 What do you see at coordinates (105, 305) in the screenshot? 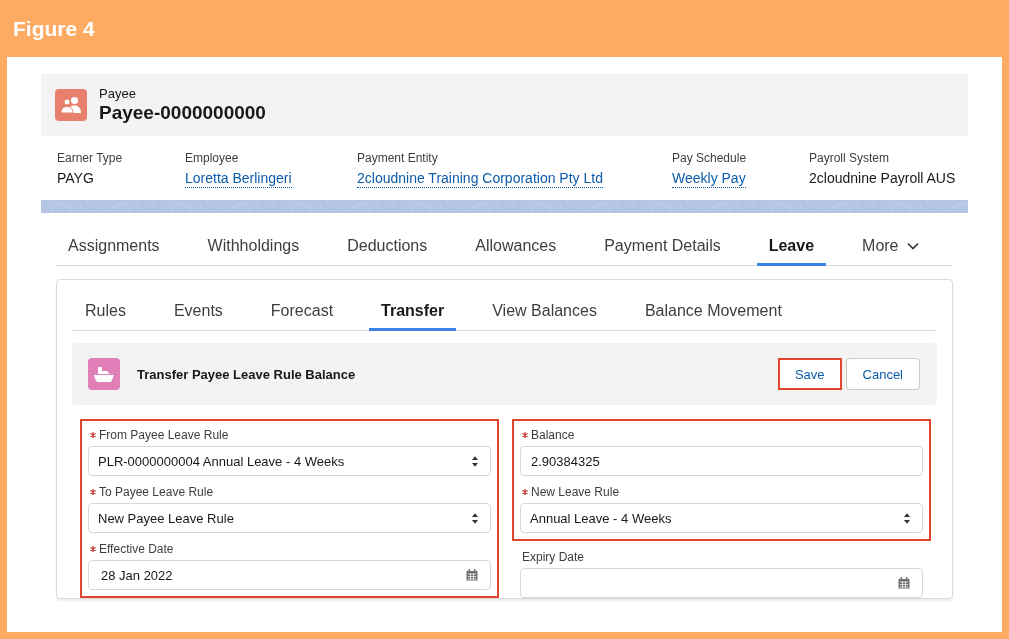
I see `tab: Rules` at bounding box center [105, 305].